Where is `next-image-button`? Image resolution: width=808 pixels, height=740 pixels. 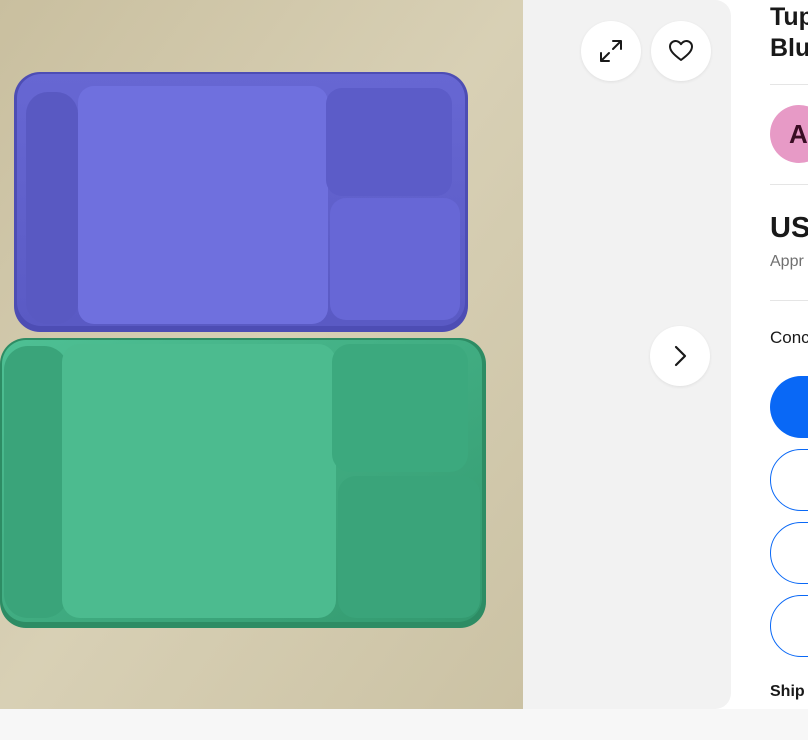 next-image-button is located at coordinates (680, 356).